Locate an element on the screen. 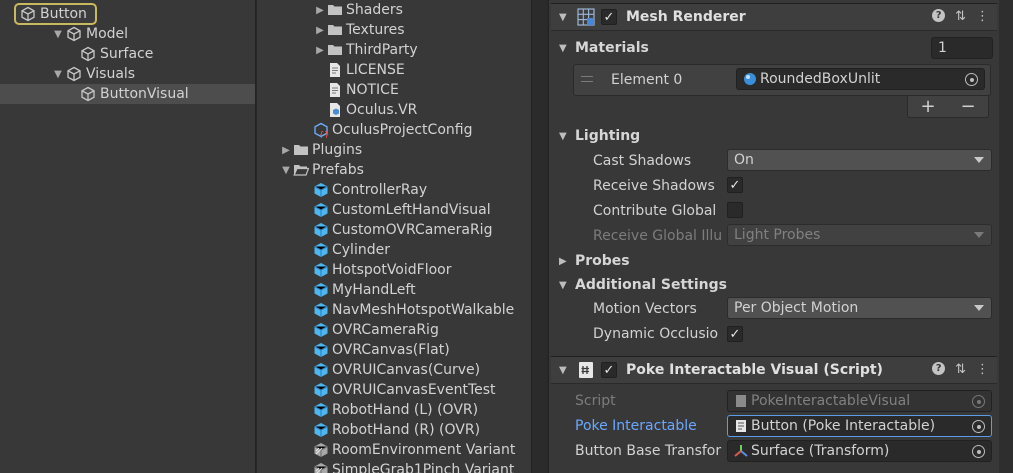 The width and height of the screenshot is (1013, 473). project-item: OVRUICanvas(Curve) is located at coordinates (389, 370).